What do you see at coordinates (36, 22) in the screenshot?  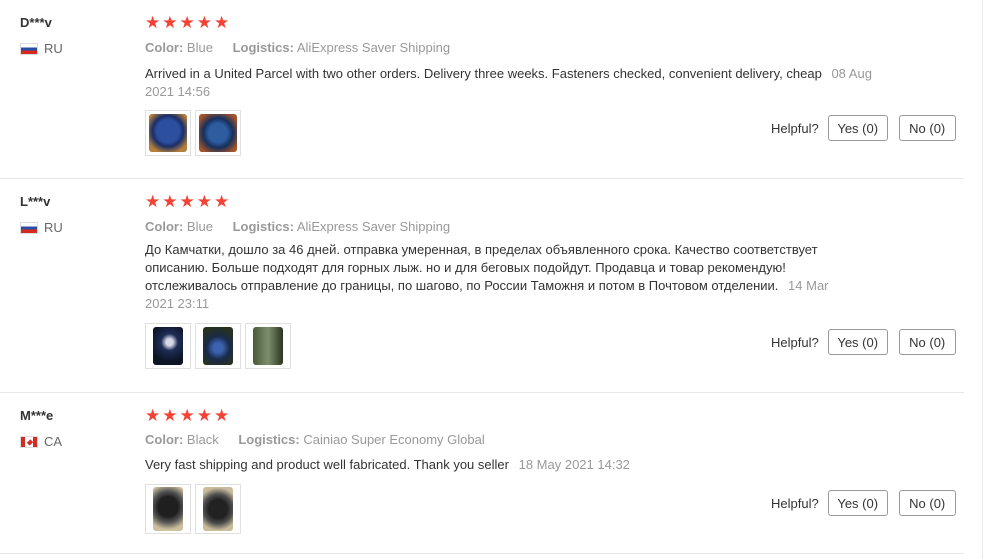 I see `reviewer-name: D***v` at bounding box center [36, 22].